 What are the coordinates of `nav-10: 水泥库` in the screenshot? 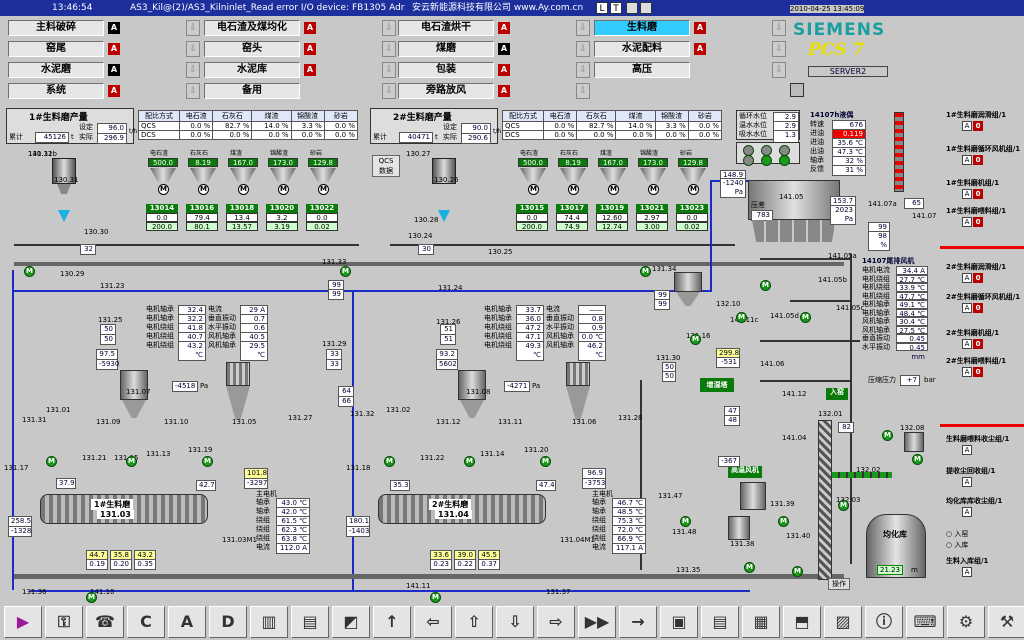 It's located at (252, 70).